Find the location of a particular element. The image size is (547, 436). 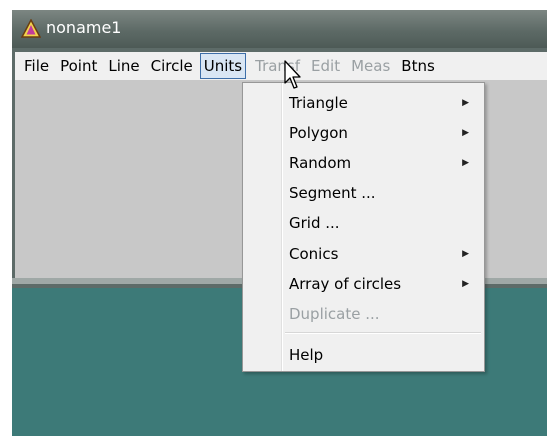

menu-item-label: Polygon is located at coordinates (318, 133).